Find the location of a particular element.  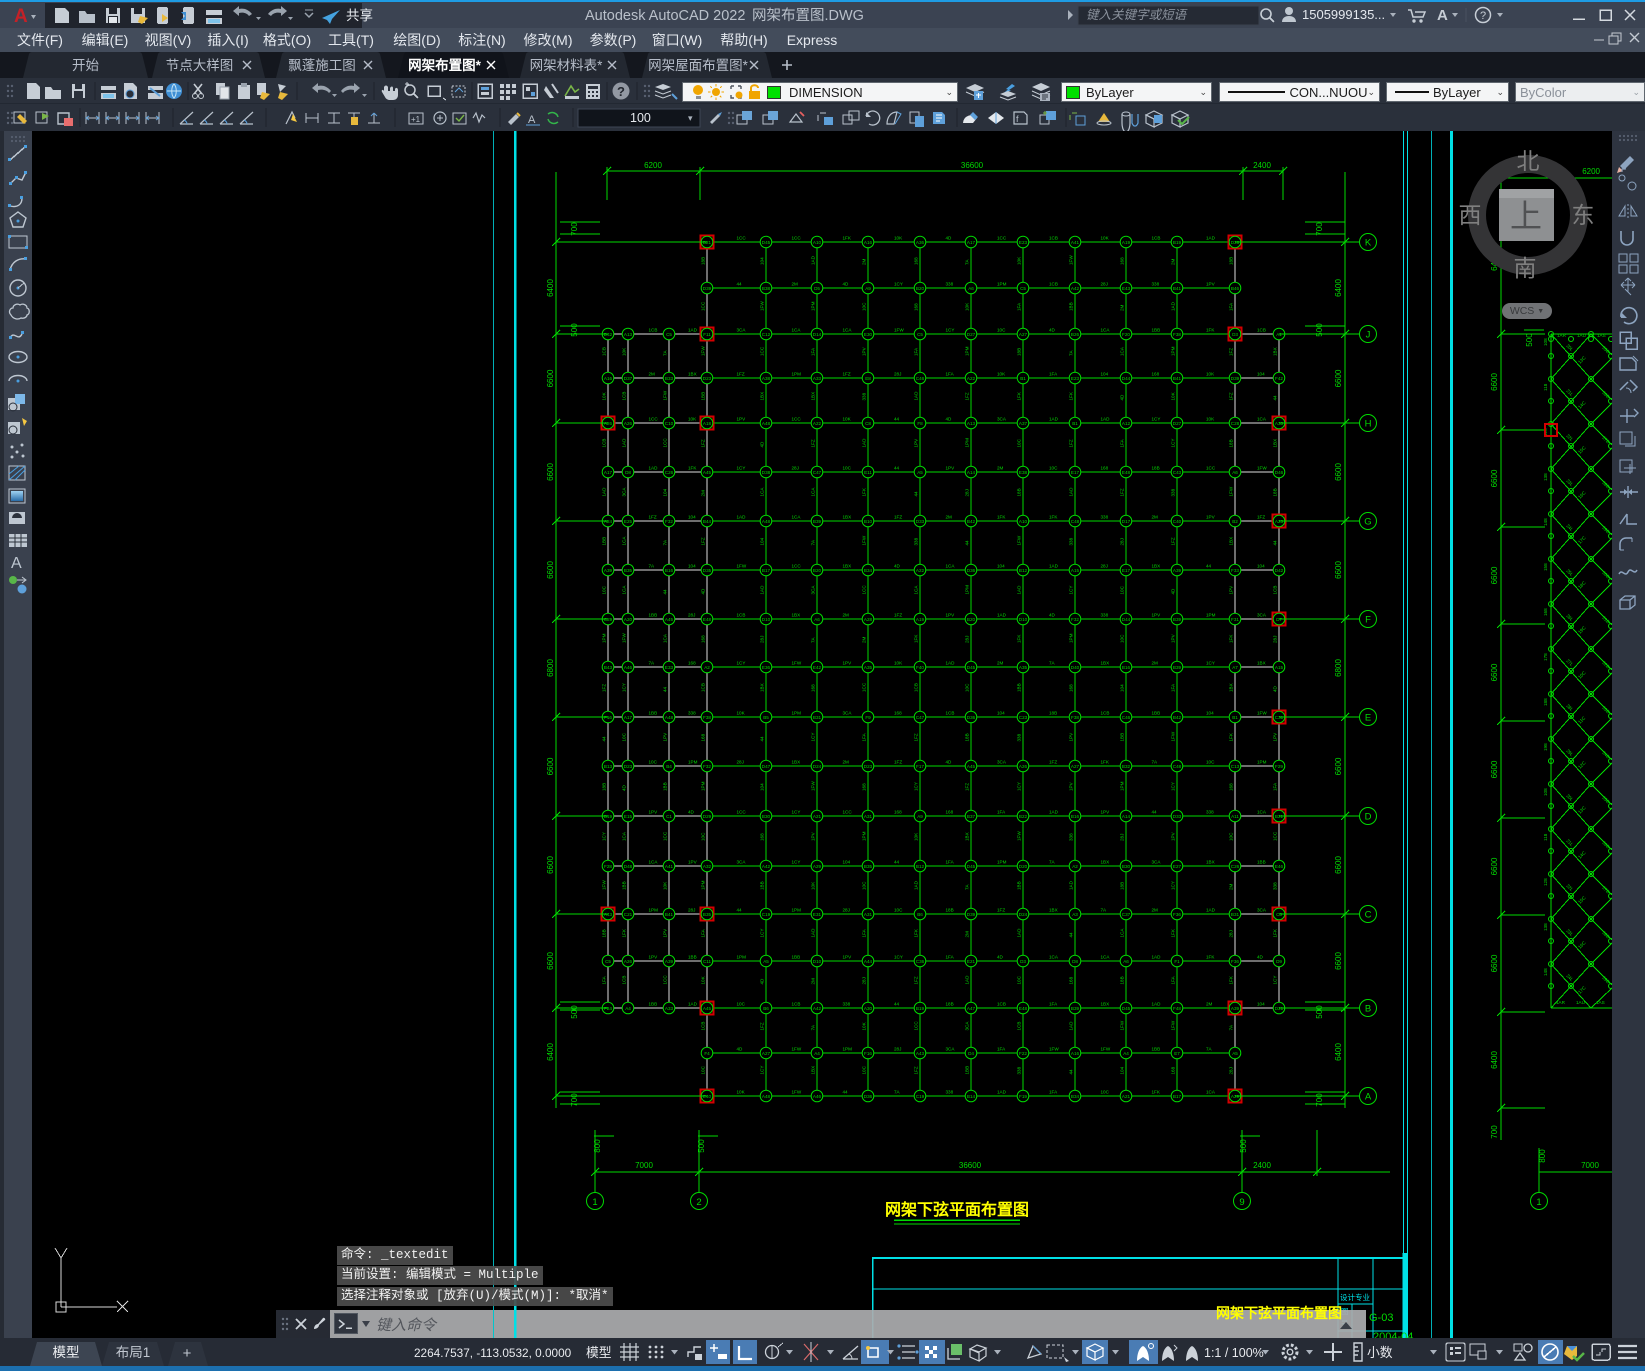

svg-text: 4D is located at coordinates (703, 591).